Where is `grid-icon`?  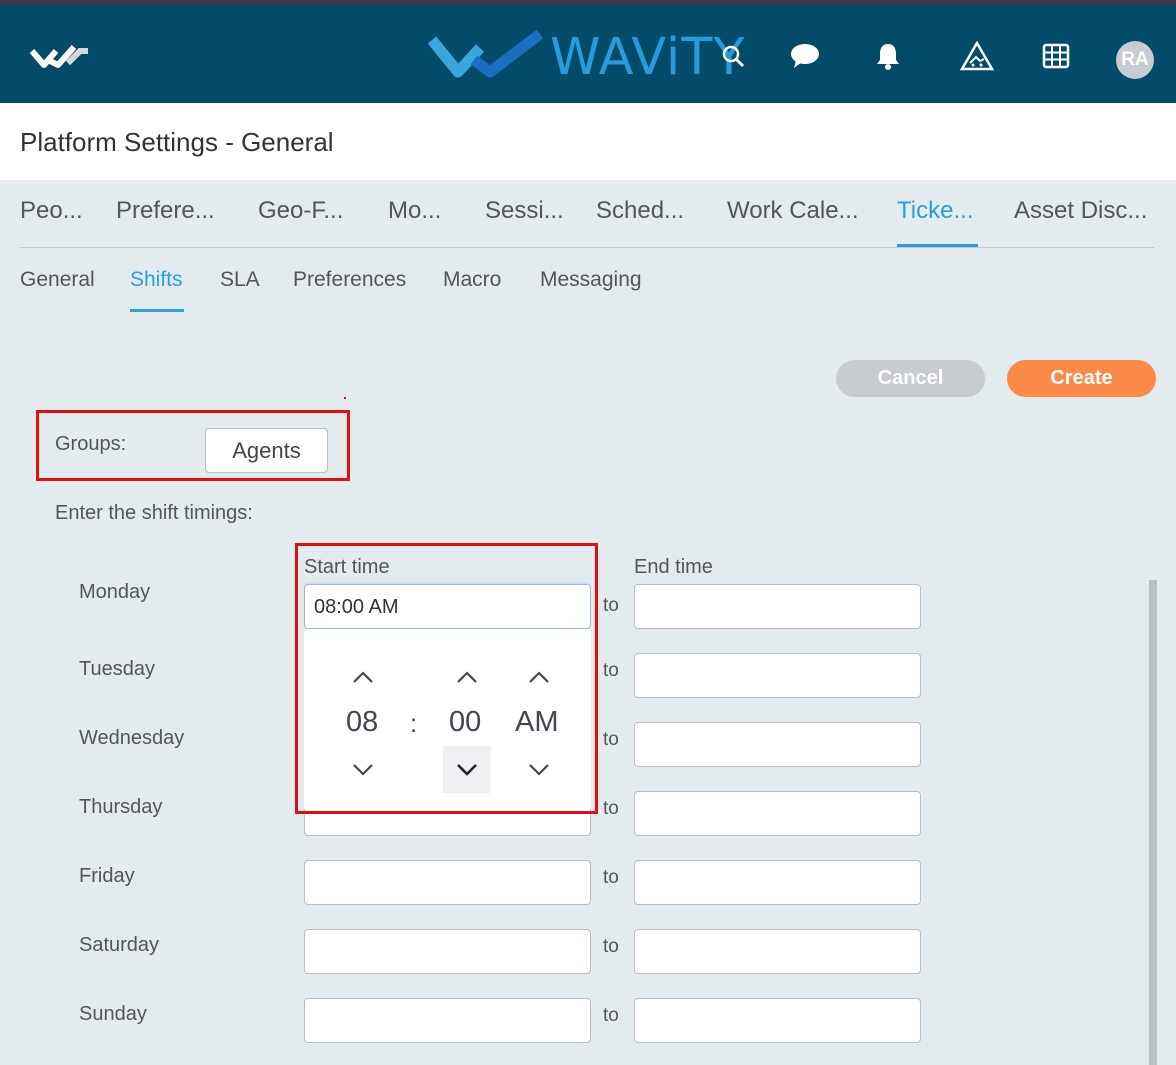 grid-icon is located at coordinates (1056, 56).